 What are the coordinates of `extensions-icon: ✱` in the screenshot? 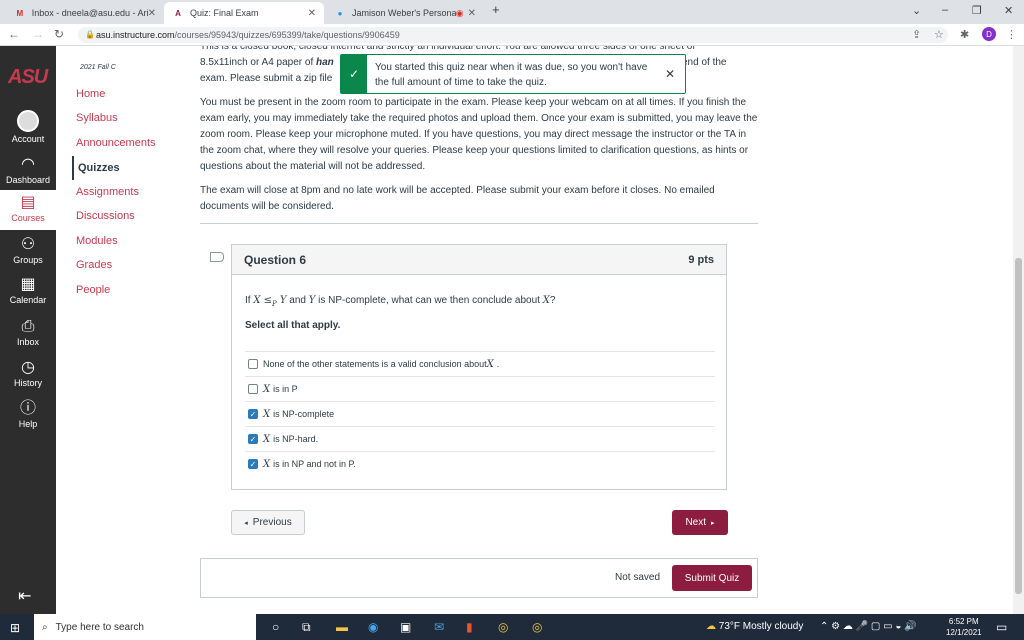 It's located at (964, 34).